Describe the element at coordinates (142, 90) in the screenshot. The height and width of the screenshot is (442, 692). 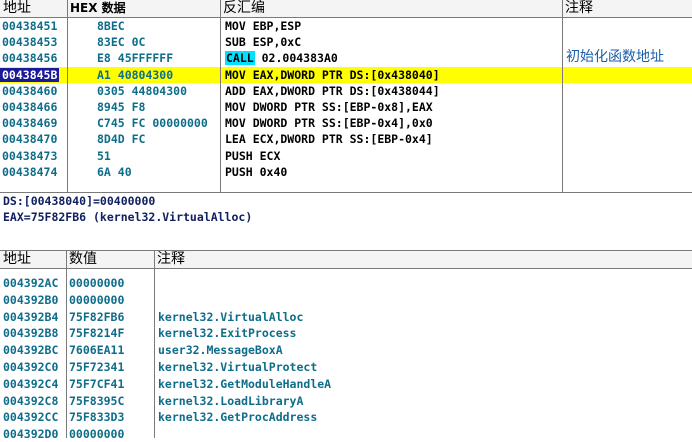
I see `disasm-hex: 0305 44804300` at that location.